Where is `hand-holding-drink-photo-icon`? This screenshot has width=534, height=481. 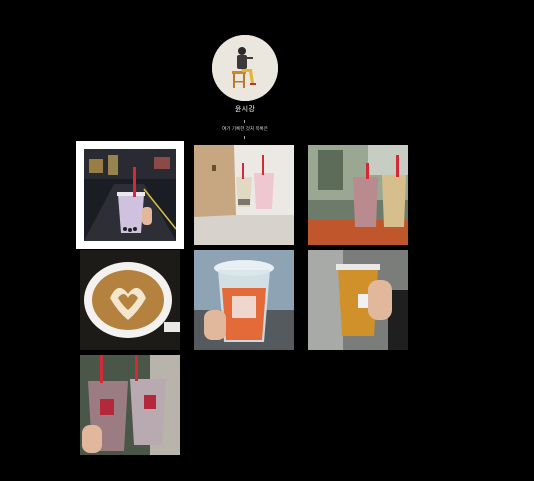
hand-holding-drink-photo-icon is located at coordinates (244, 300).